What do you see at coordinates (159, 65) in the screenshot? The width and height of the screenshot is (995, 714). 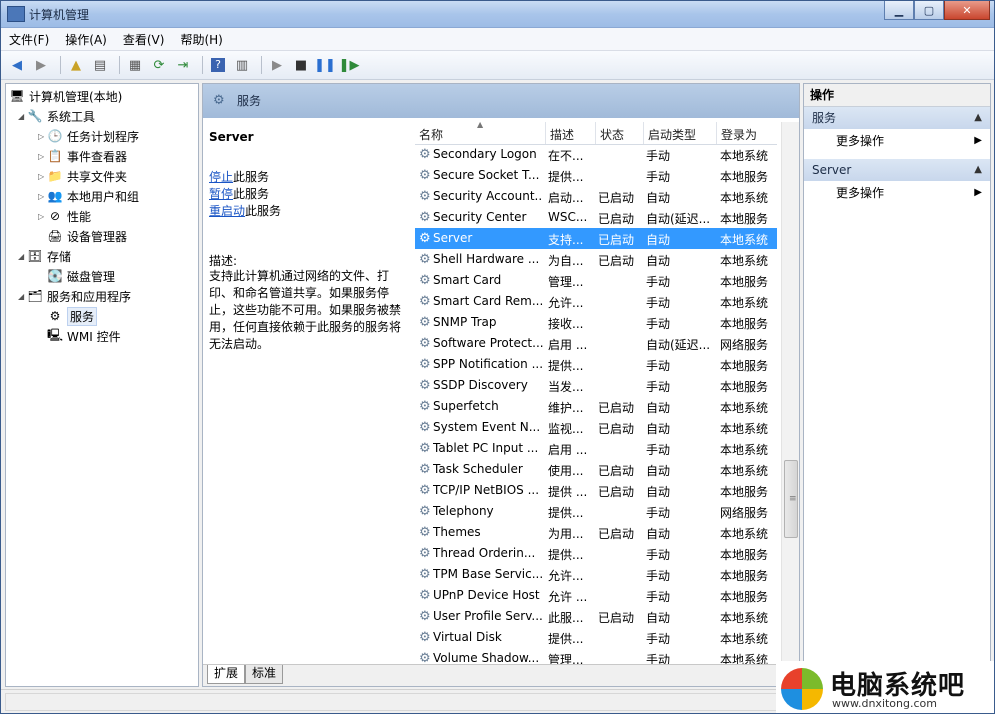 I see `refresh-button: ⟳` at bounding box center [159, 65].